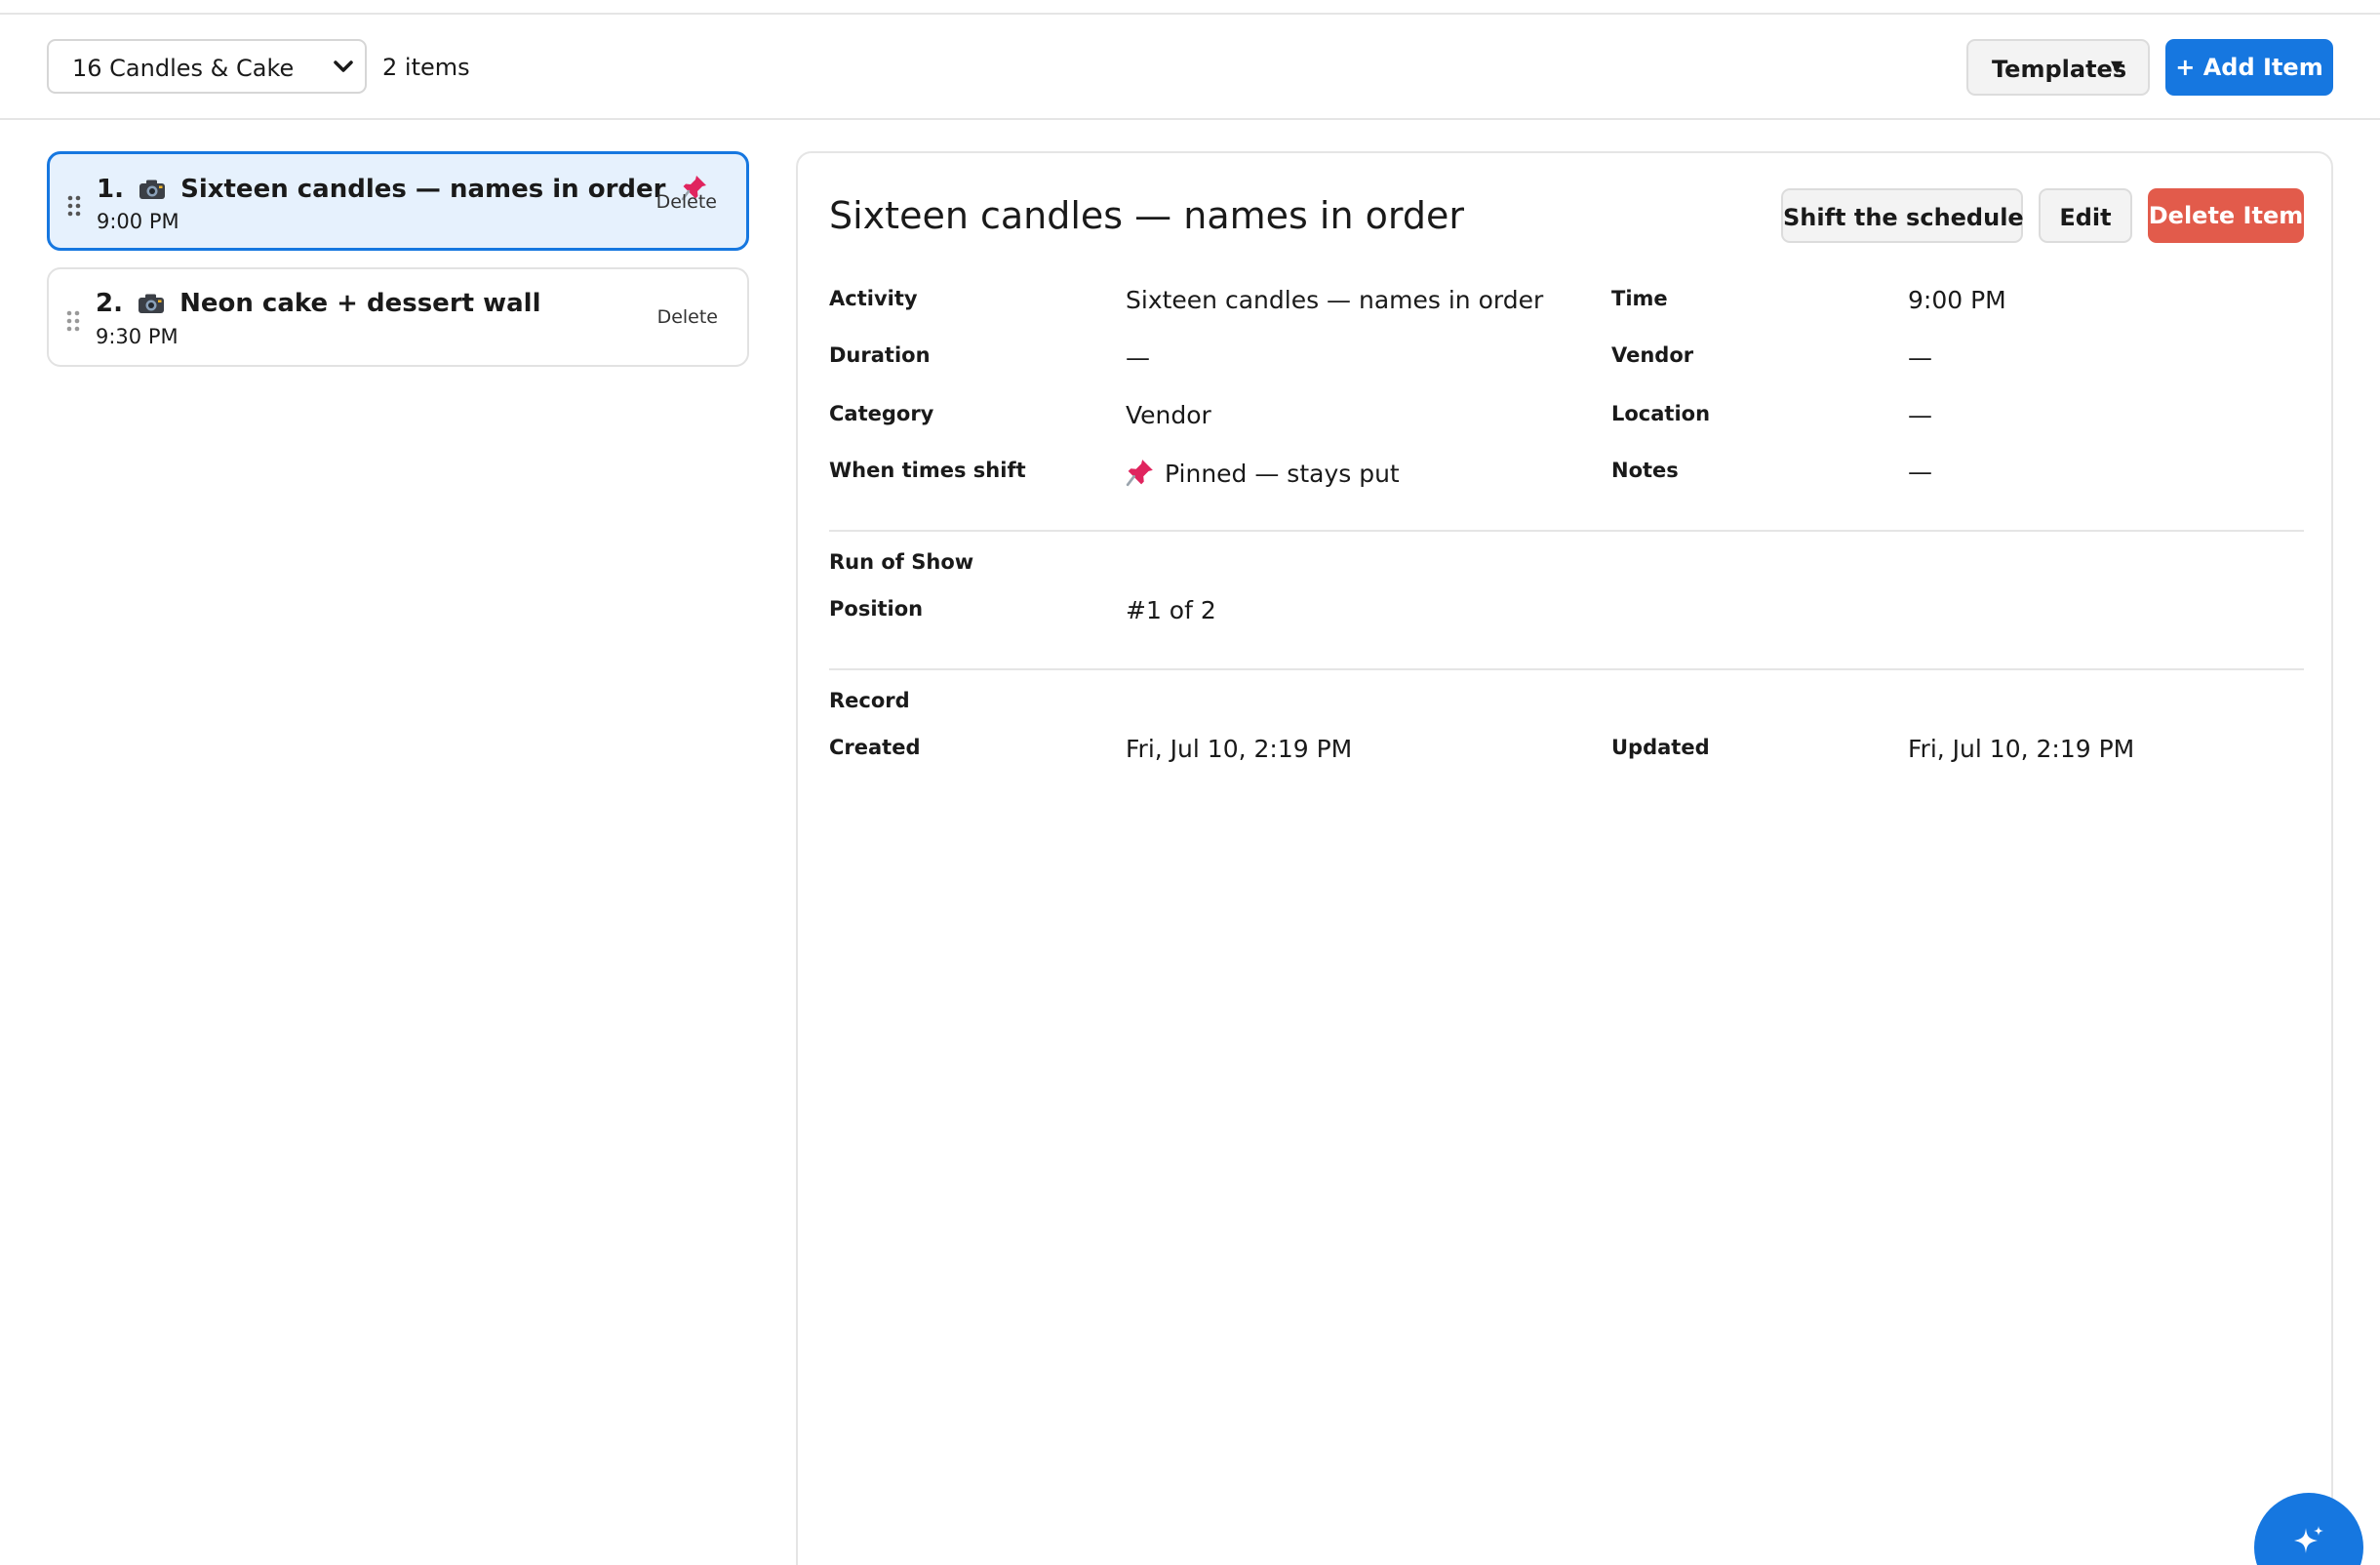 This screenshot has width=2380, height=1565. What do you see at coordinates (1661, 413) in the screenshot?
I see `location-label: Location` at bounding box center [1661, 413].